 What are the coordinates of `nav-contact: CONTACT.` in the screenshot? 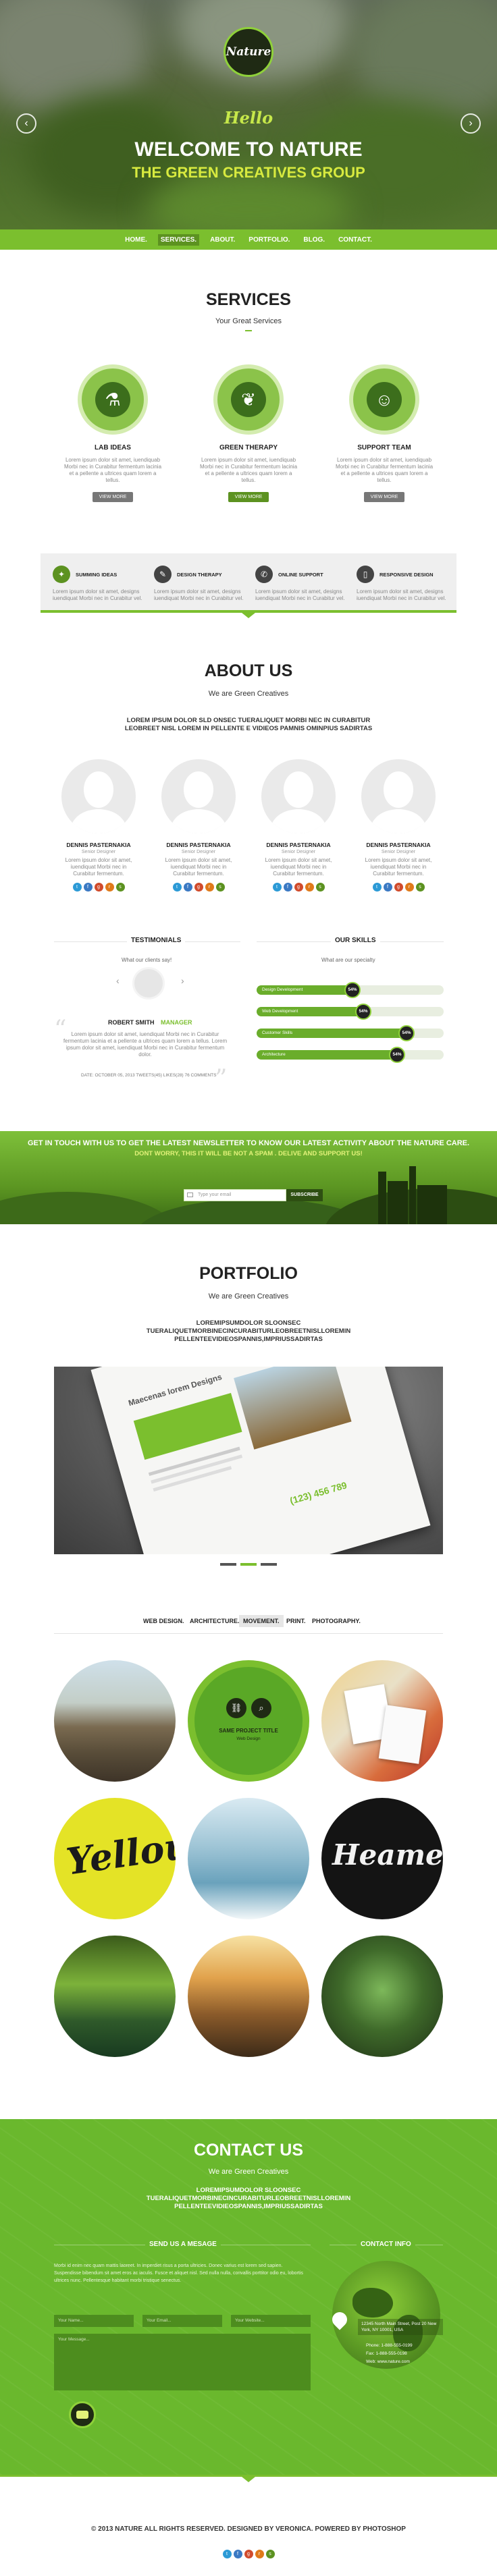 It's located at (355, 240).